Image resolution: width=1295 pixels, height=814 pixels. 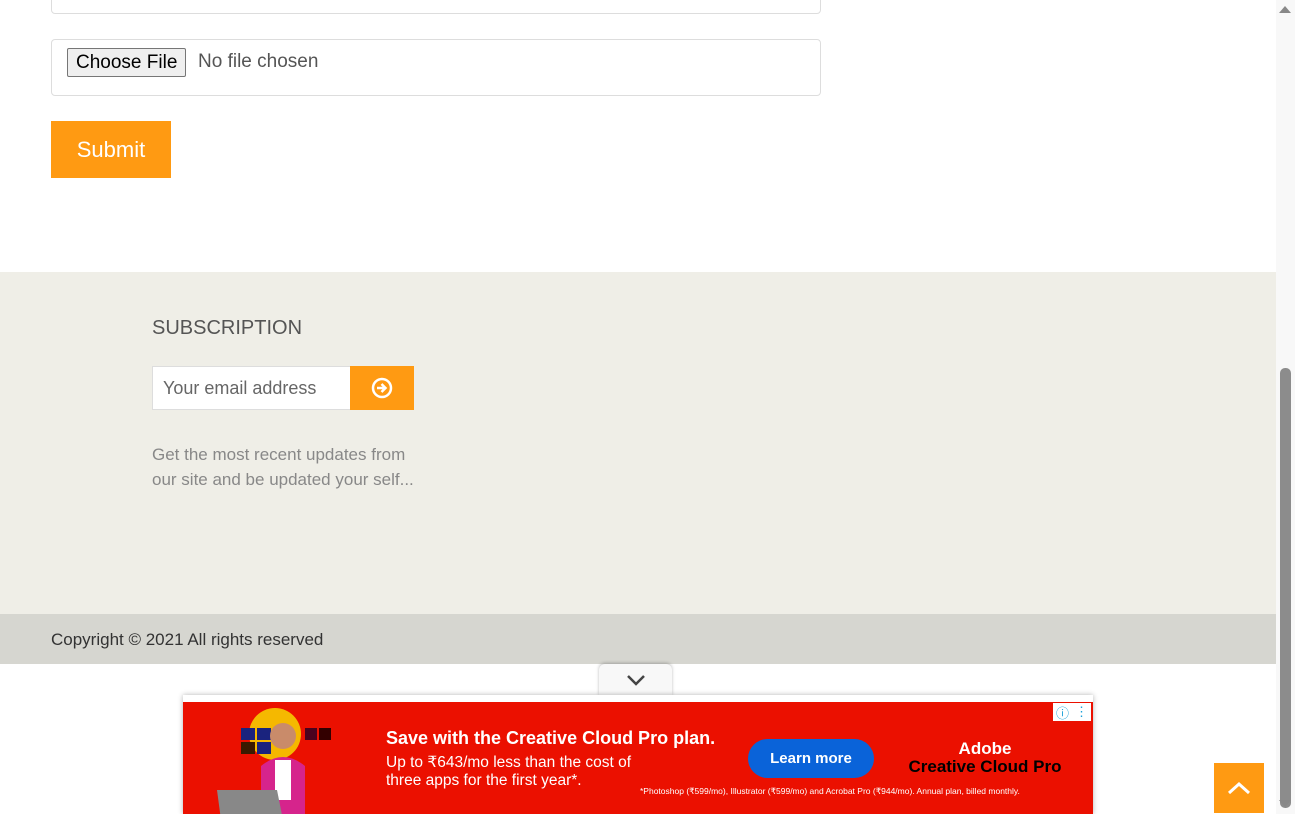 I want to click on chevron-down-icon, so click(x=635, y=680).